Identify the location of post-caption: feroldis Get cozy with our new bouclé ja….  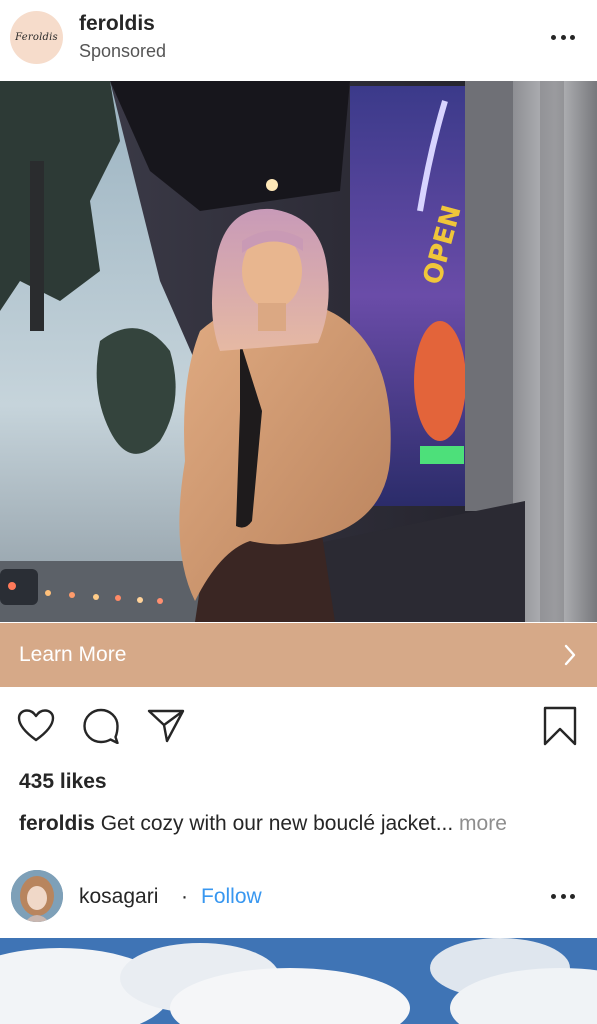
(263, 824).